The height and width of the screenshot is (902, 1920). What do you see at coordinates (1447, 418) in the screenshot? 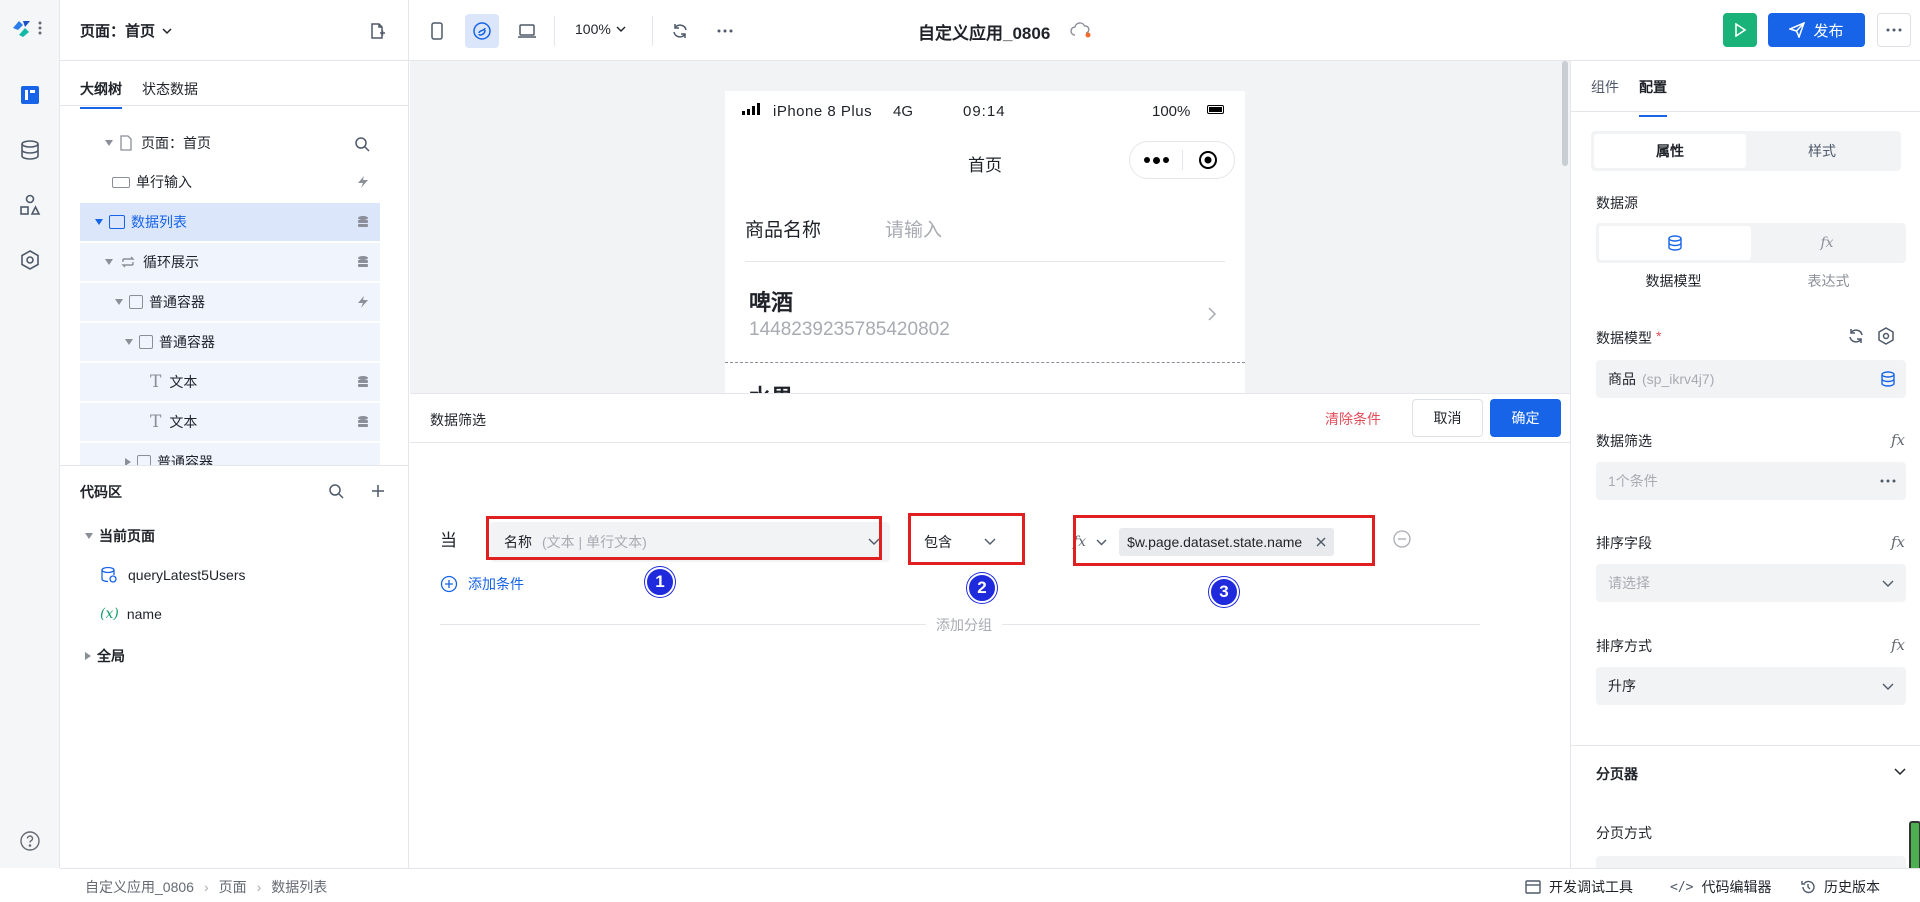
I see `cancel-button: 取消` at bounding box center [1447, 418].